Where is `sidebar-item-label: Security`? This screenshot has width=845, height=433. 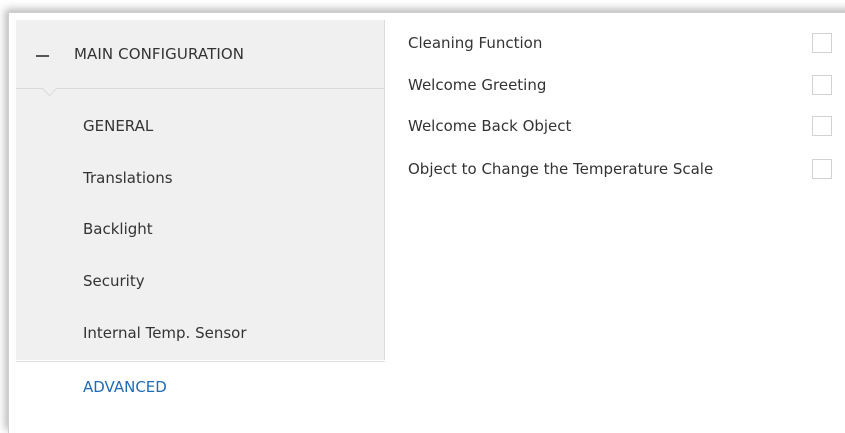 sidebar-item-label: Security is located at coordinates (114, 281).